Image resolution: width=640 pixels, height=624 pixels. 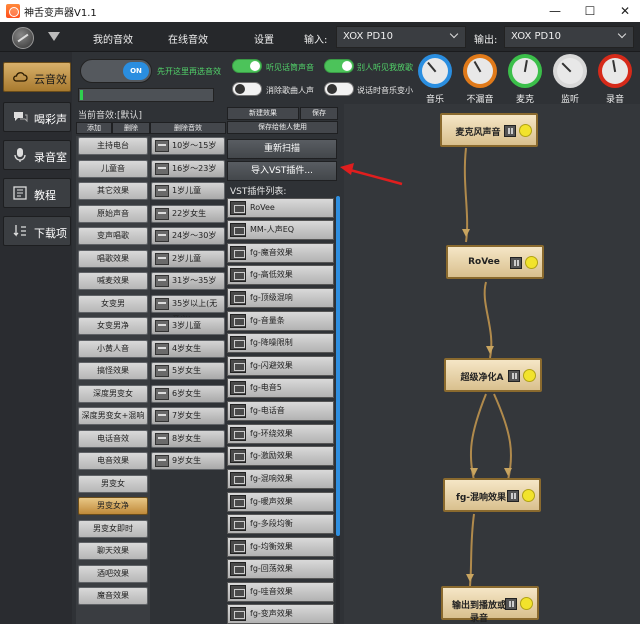 I want to click on chain-node-super-clean: 超级净化A, so click(x=493, y=375).